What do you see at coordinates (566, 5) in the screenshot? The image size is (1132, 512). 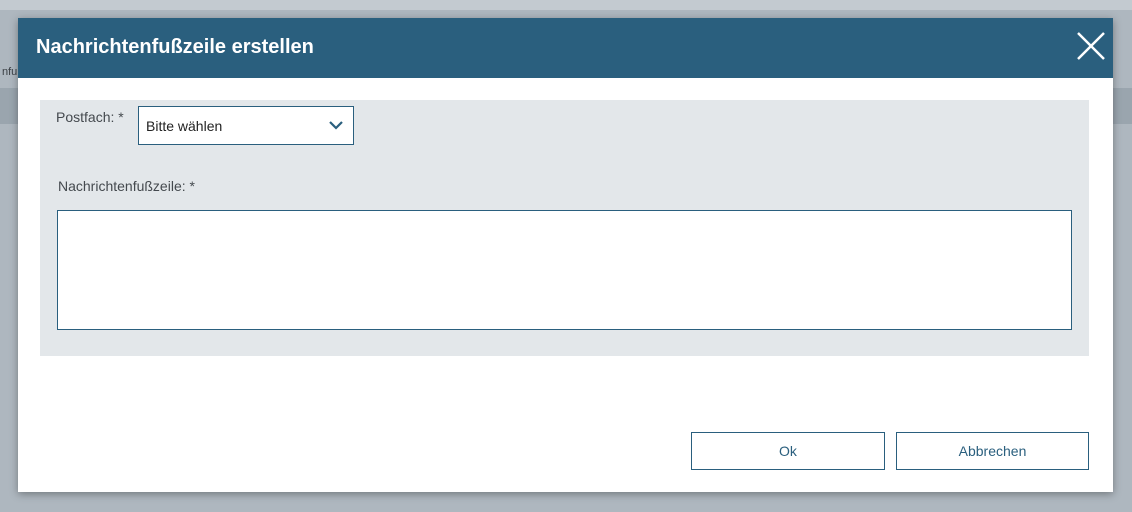 I see `background-top-strip` at bounding box center [566, 5].